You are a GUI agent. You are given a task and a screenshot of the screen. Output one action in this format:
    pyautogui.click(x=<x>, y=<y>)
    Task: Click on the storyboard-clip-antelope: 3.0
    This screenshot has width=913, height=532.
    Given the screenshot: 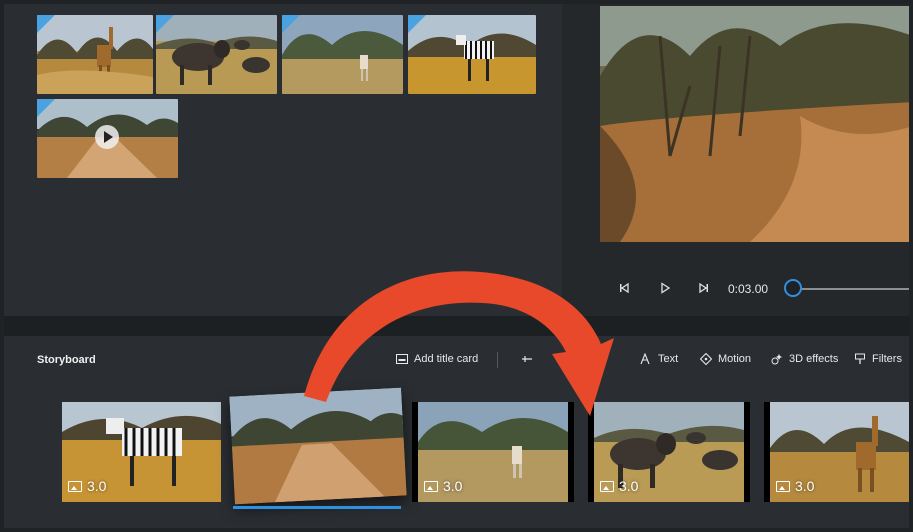 What is the action you would take?
    pyautogui.click(x=493, y=452)
    